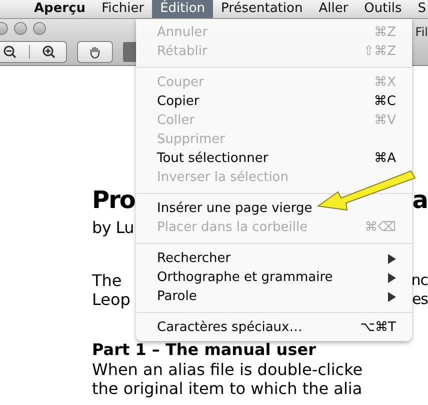 Image resolution: width=428 pixels, height=405 pixels. Describe the element at coordinates (274, 277) in the screenshot. I see `menu-item: Orthographe et grammaire` at that location.